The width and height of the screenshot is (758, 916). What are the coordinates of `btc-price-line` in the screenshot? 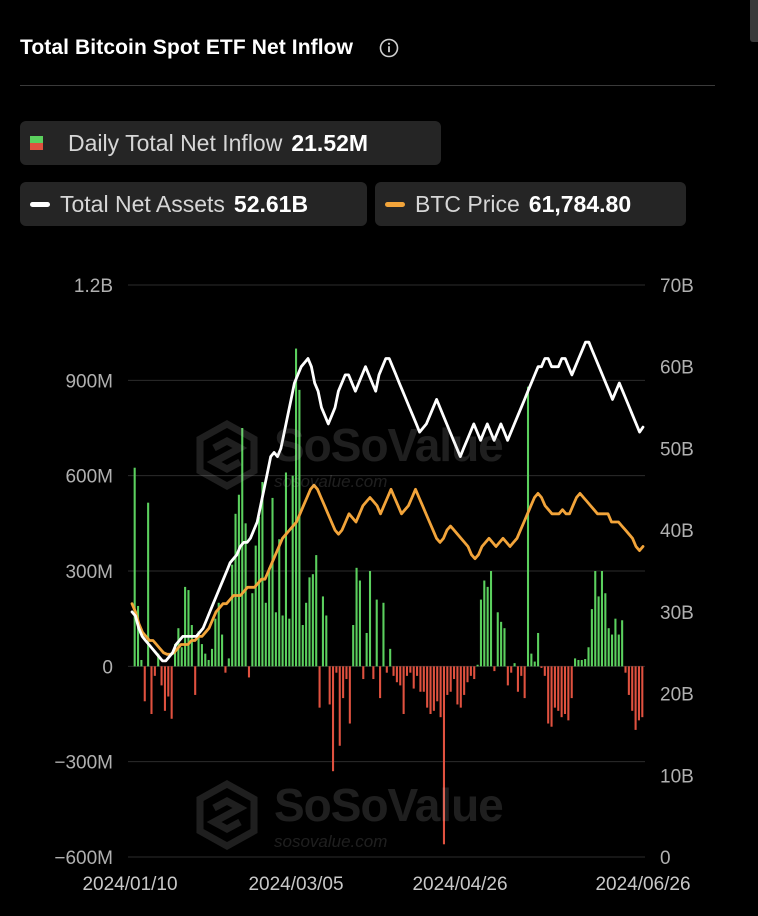 It's located at (387, 569).